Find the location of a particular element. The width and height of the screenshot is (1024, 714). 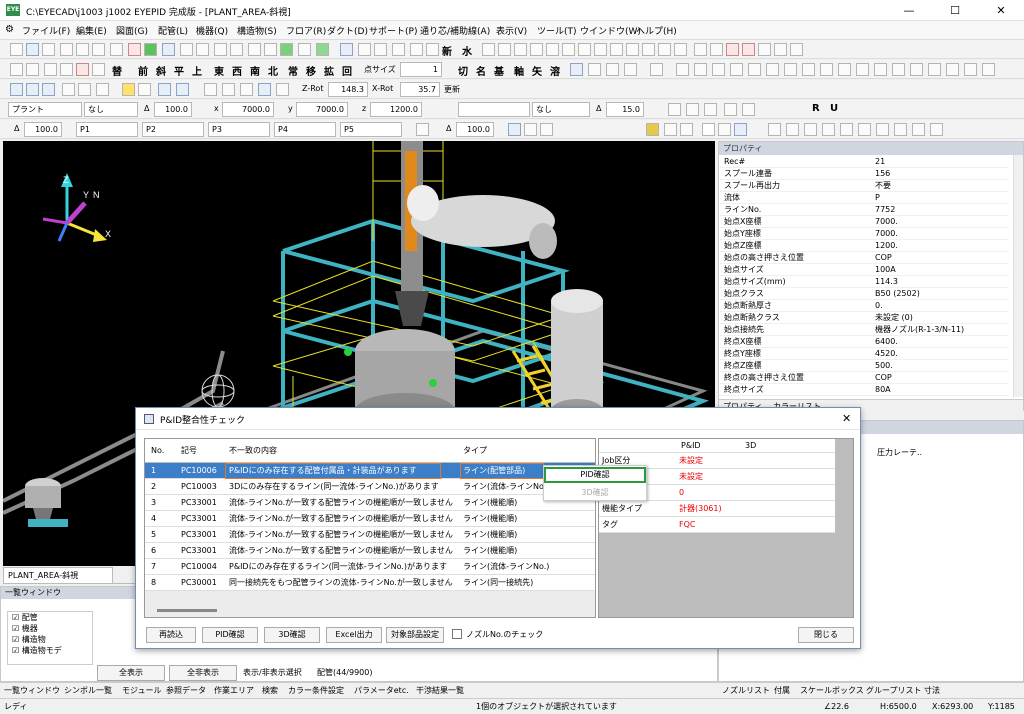

delete-icon is located at coordinates (134, 49).